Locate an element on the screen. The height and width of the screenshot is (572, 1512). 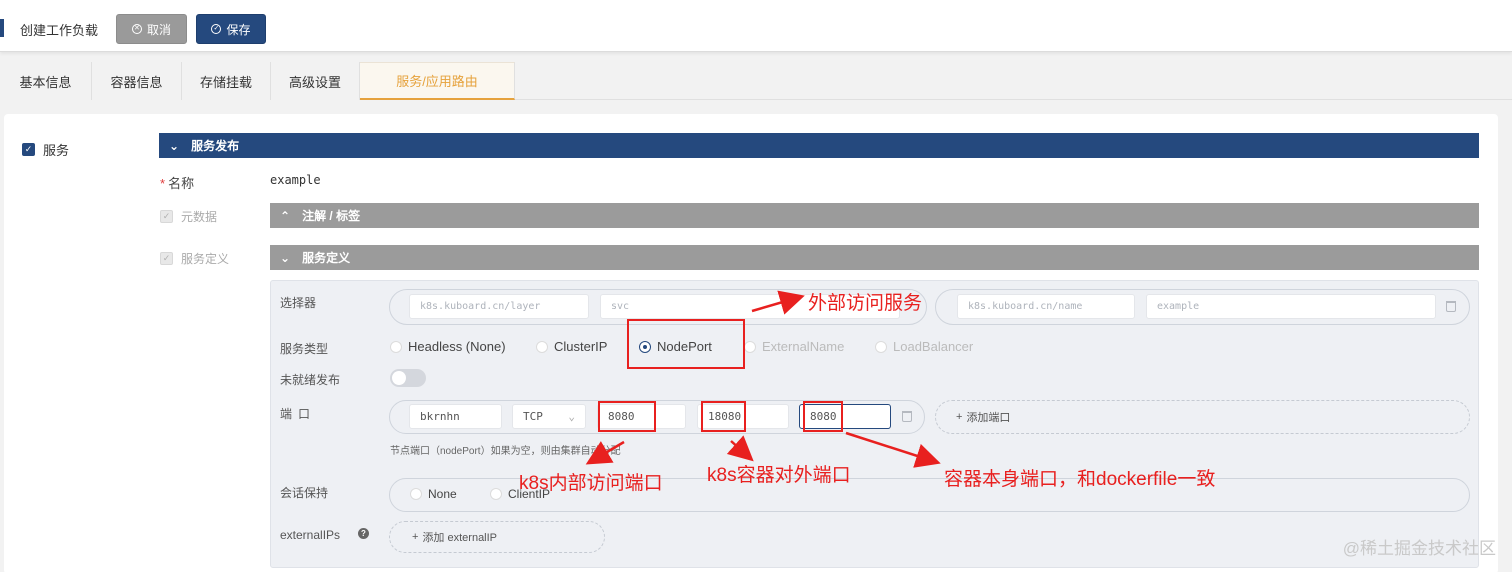
arrow-external is located at coordinates (778, 302).